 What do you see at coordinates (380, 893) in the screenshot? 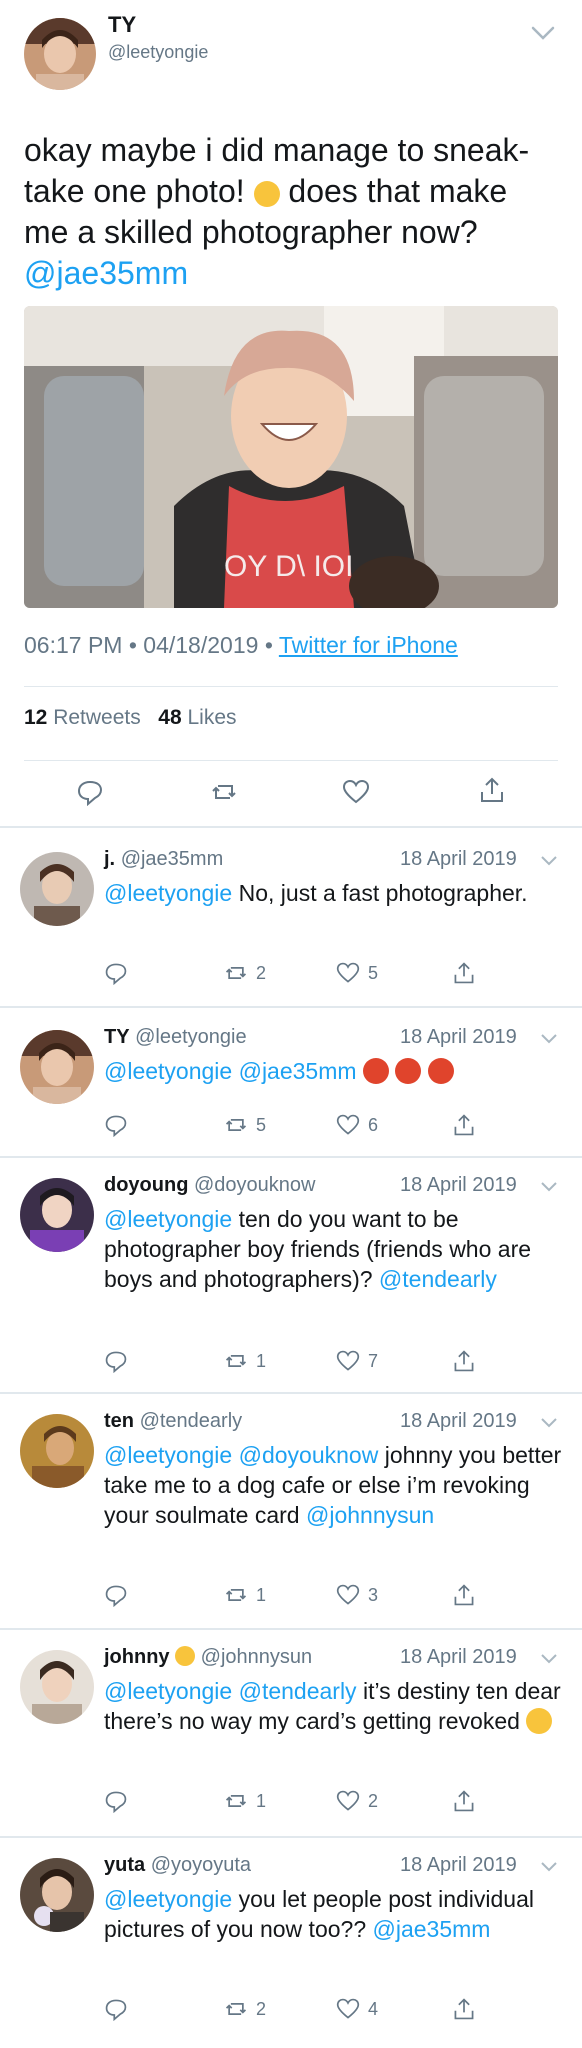
I see `reply-body: No, just a fast photographer.` at bounding box center [380, 893].